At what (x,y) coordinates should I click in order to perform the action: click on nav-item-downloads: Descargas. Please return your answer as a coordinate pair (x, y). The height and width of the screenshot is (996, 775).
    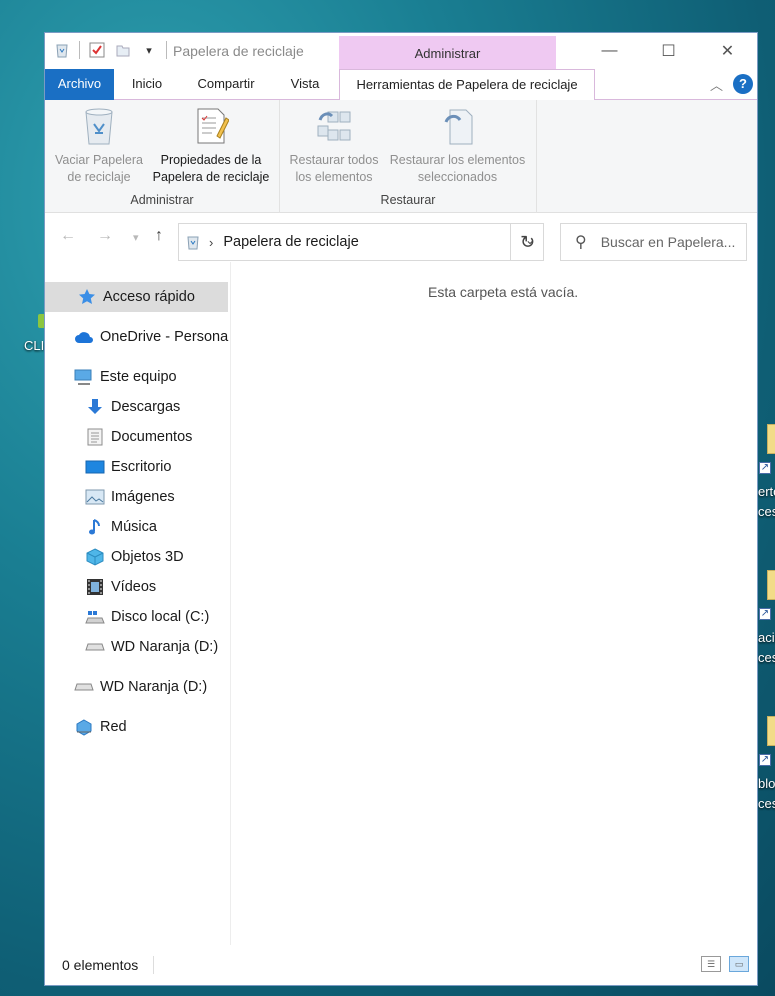
    Looking at the image, I should click on (136, 407).